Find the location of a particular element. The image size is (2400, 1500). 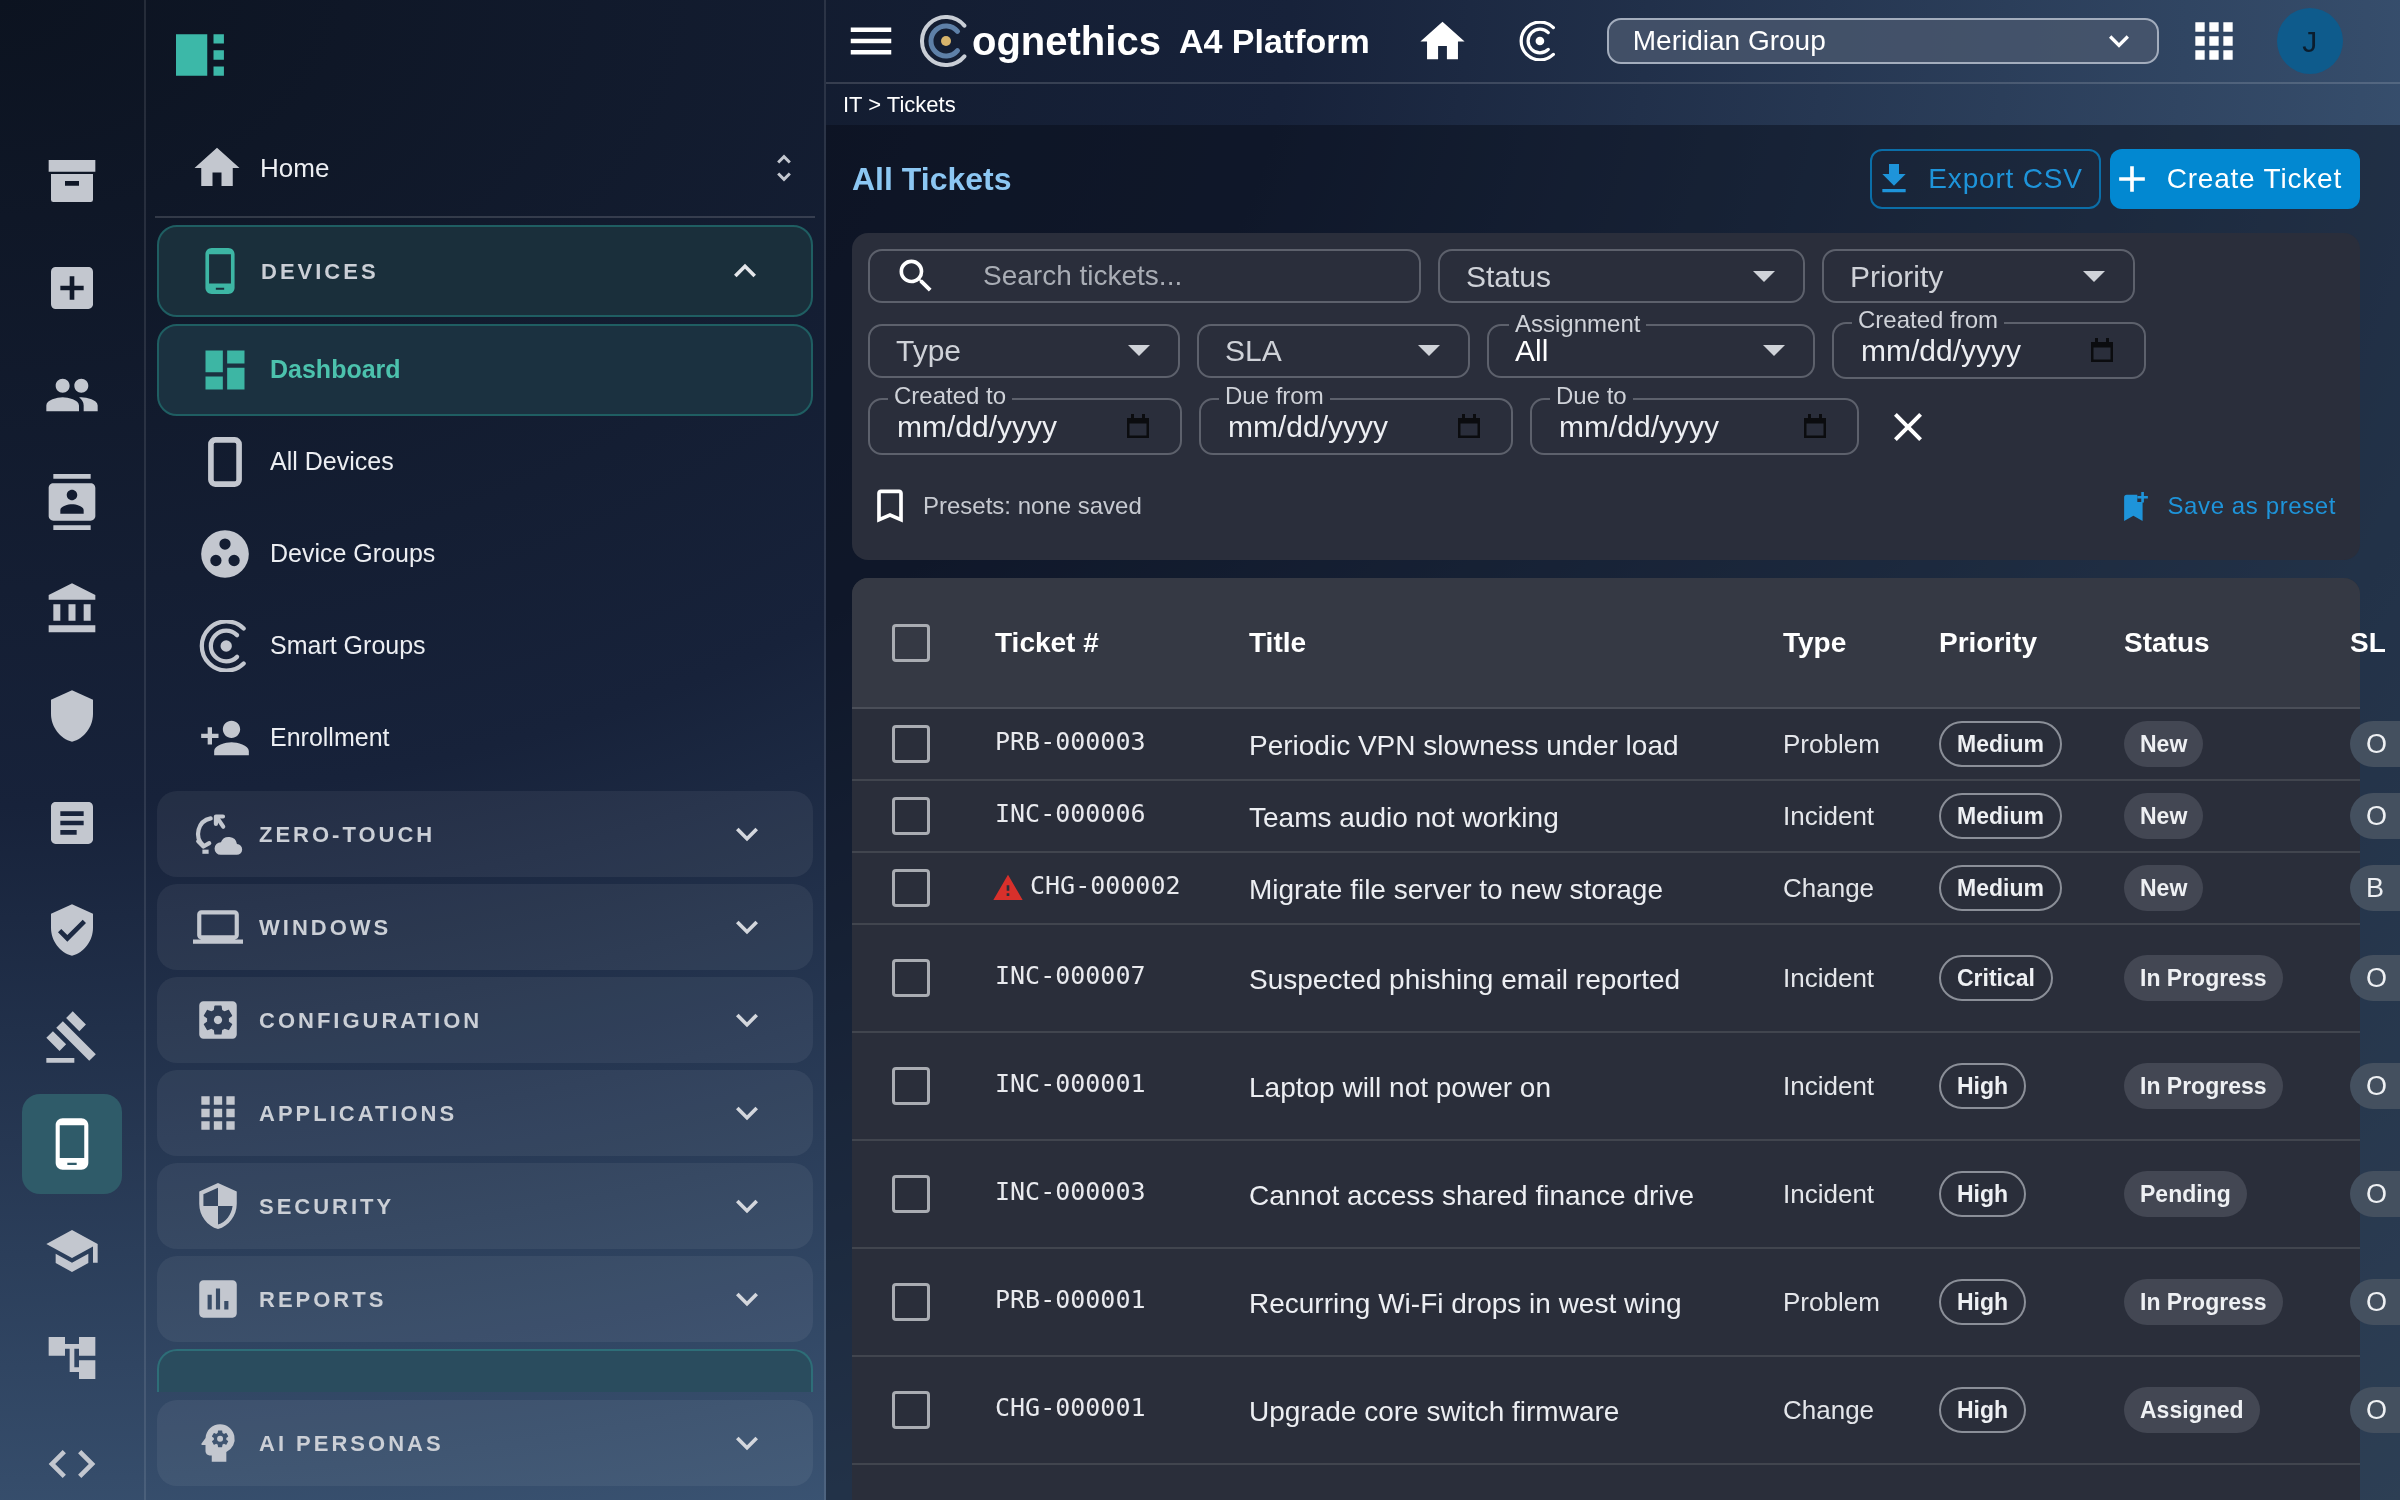

sla-chip: B is located at coordinates (2375, 888).